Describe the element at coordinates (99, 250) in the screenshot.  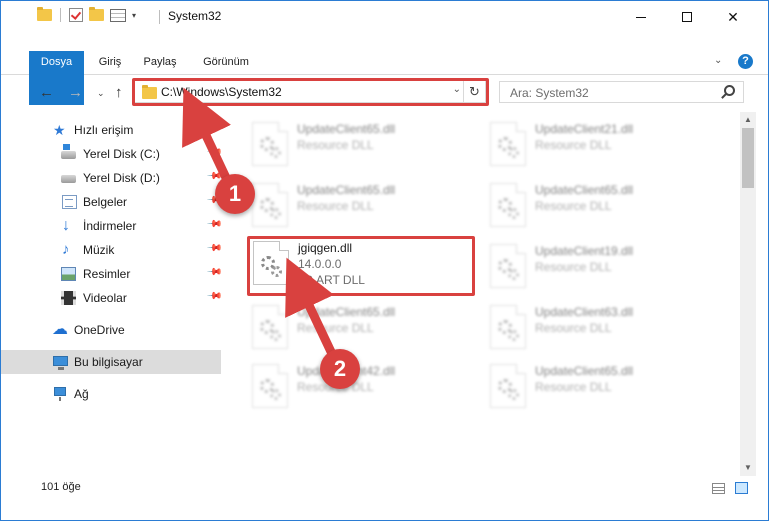
I see `sidebar-item-label: Müzik` at that location.